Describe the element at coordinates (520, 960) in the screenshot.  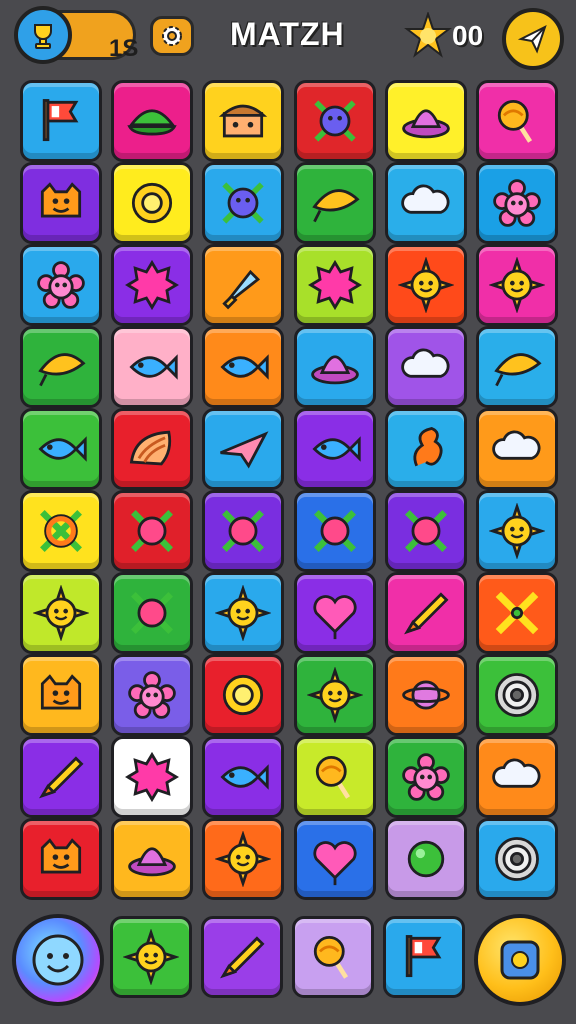
I see `action-button` at that location.